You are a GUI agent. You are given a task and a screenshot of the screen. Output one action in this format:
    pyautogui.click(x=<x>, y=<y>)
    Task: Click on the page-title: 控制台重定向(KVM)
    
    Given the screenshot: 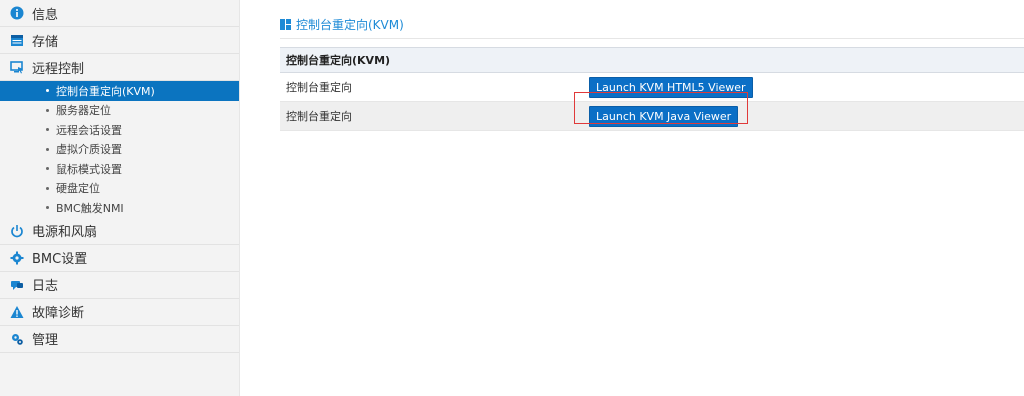 What is the action you would take?
    pyautogui.click(x=342, y=24)
    